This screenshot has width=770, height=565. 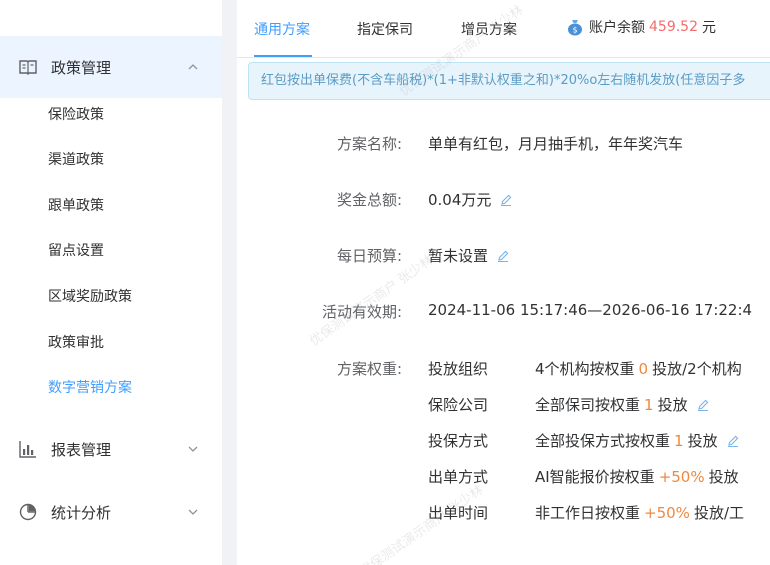 I want to click on weight-rule-prefix: 4个机构按权重, so click(x=585, y=369).